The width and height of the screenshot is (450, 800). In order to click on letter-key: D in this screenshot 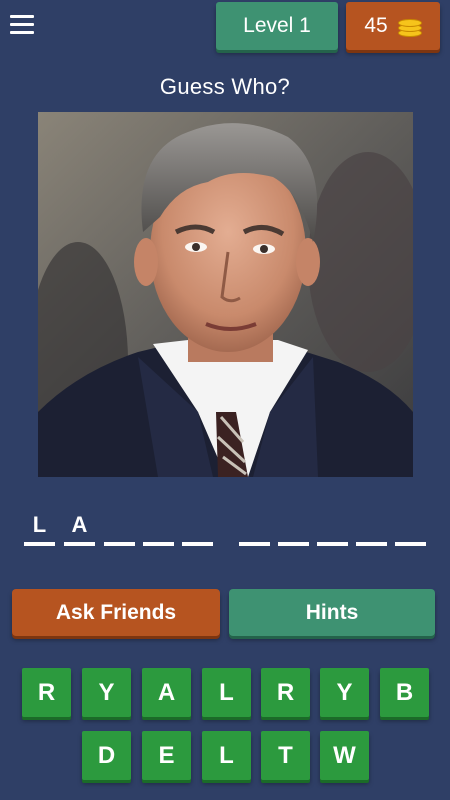, I will do `click(106, 755)`.